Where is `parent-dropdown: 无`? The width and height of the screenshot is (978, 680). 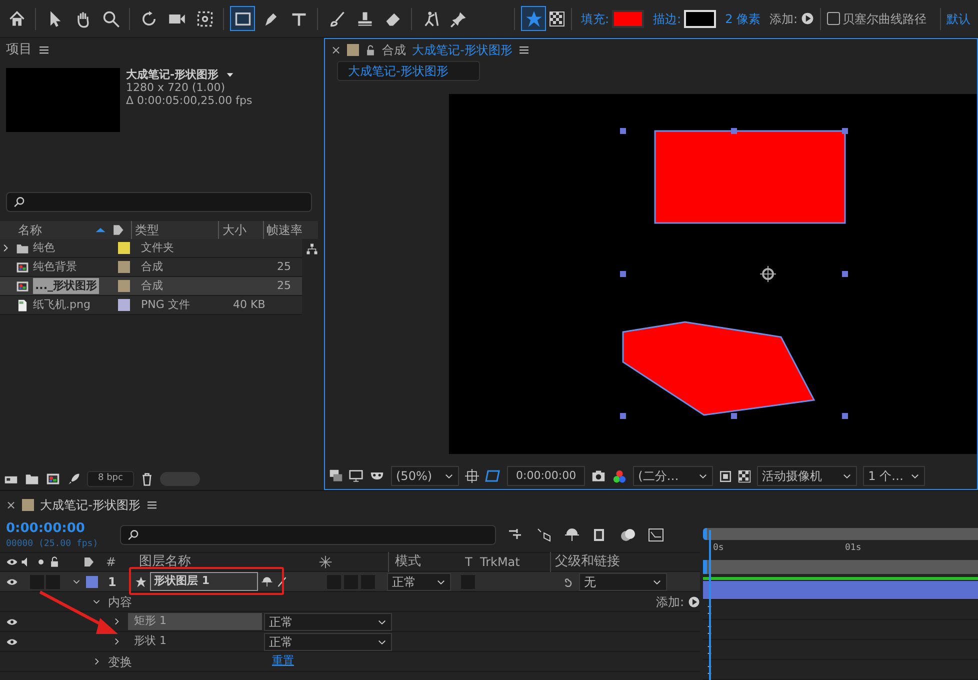 parent-dropdown: 无 is located at coordinates (623, 581).